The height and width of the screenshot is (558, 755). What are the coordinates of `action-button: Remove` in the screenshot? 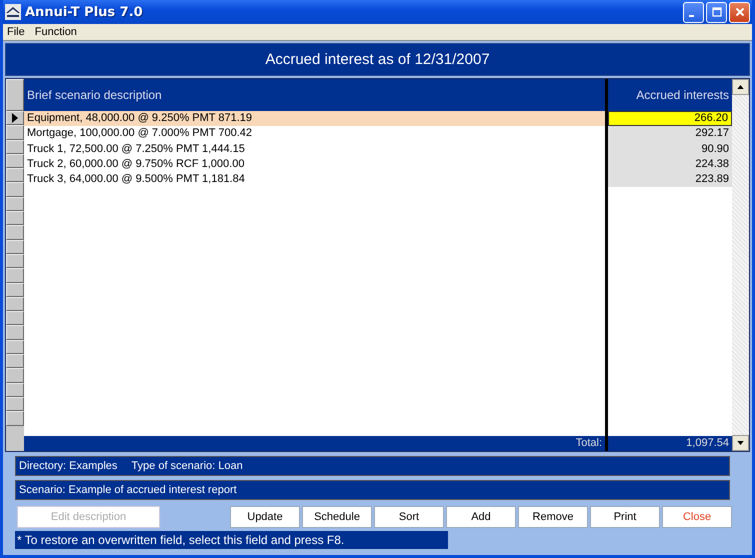 It's located at (553, 517).